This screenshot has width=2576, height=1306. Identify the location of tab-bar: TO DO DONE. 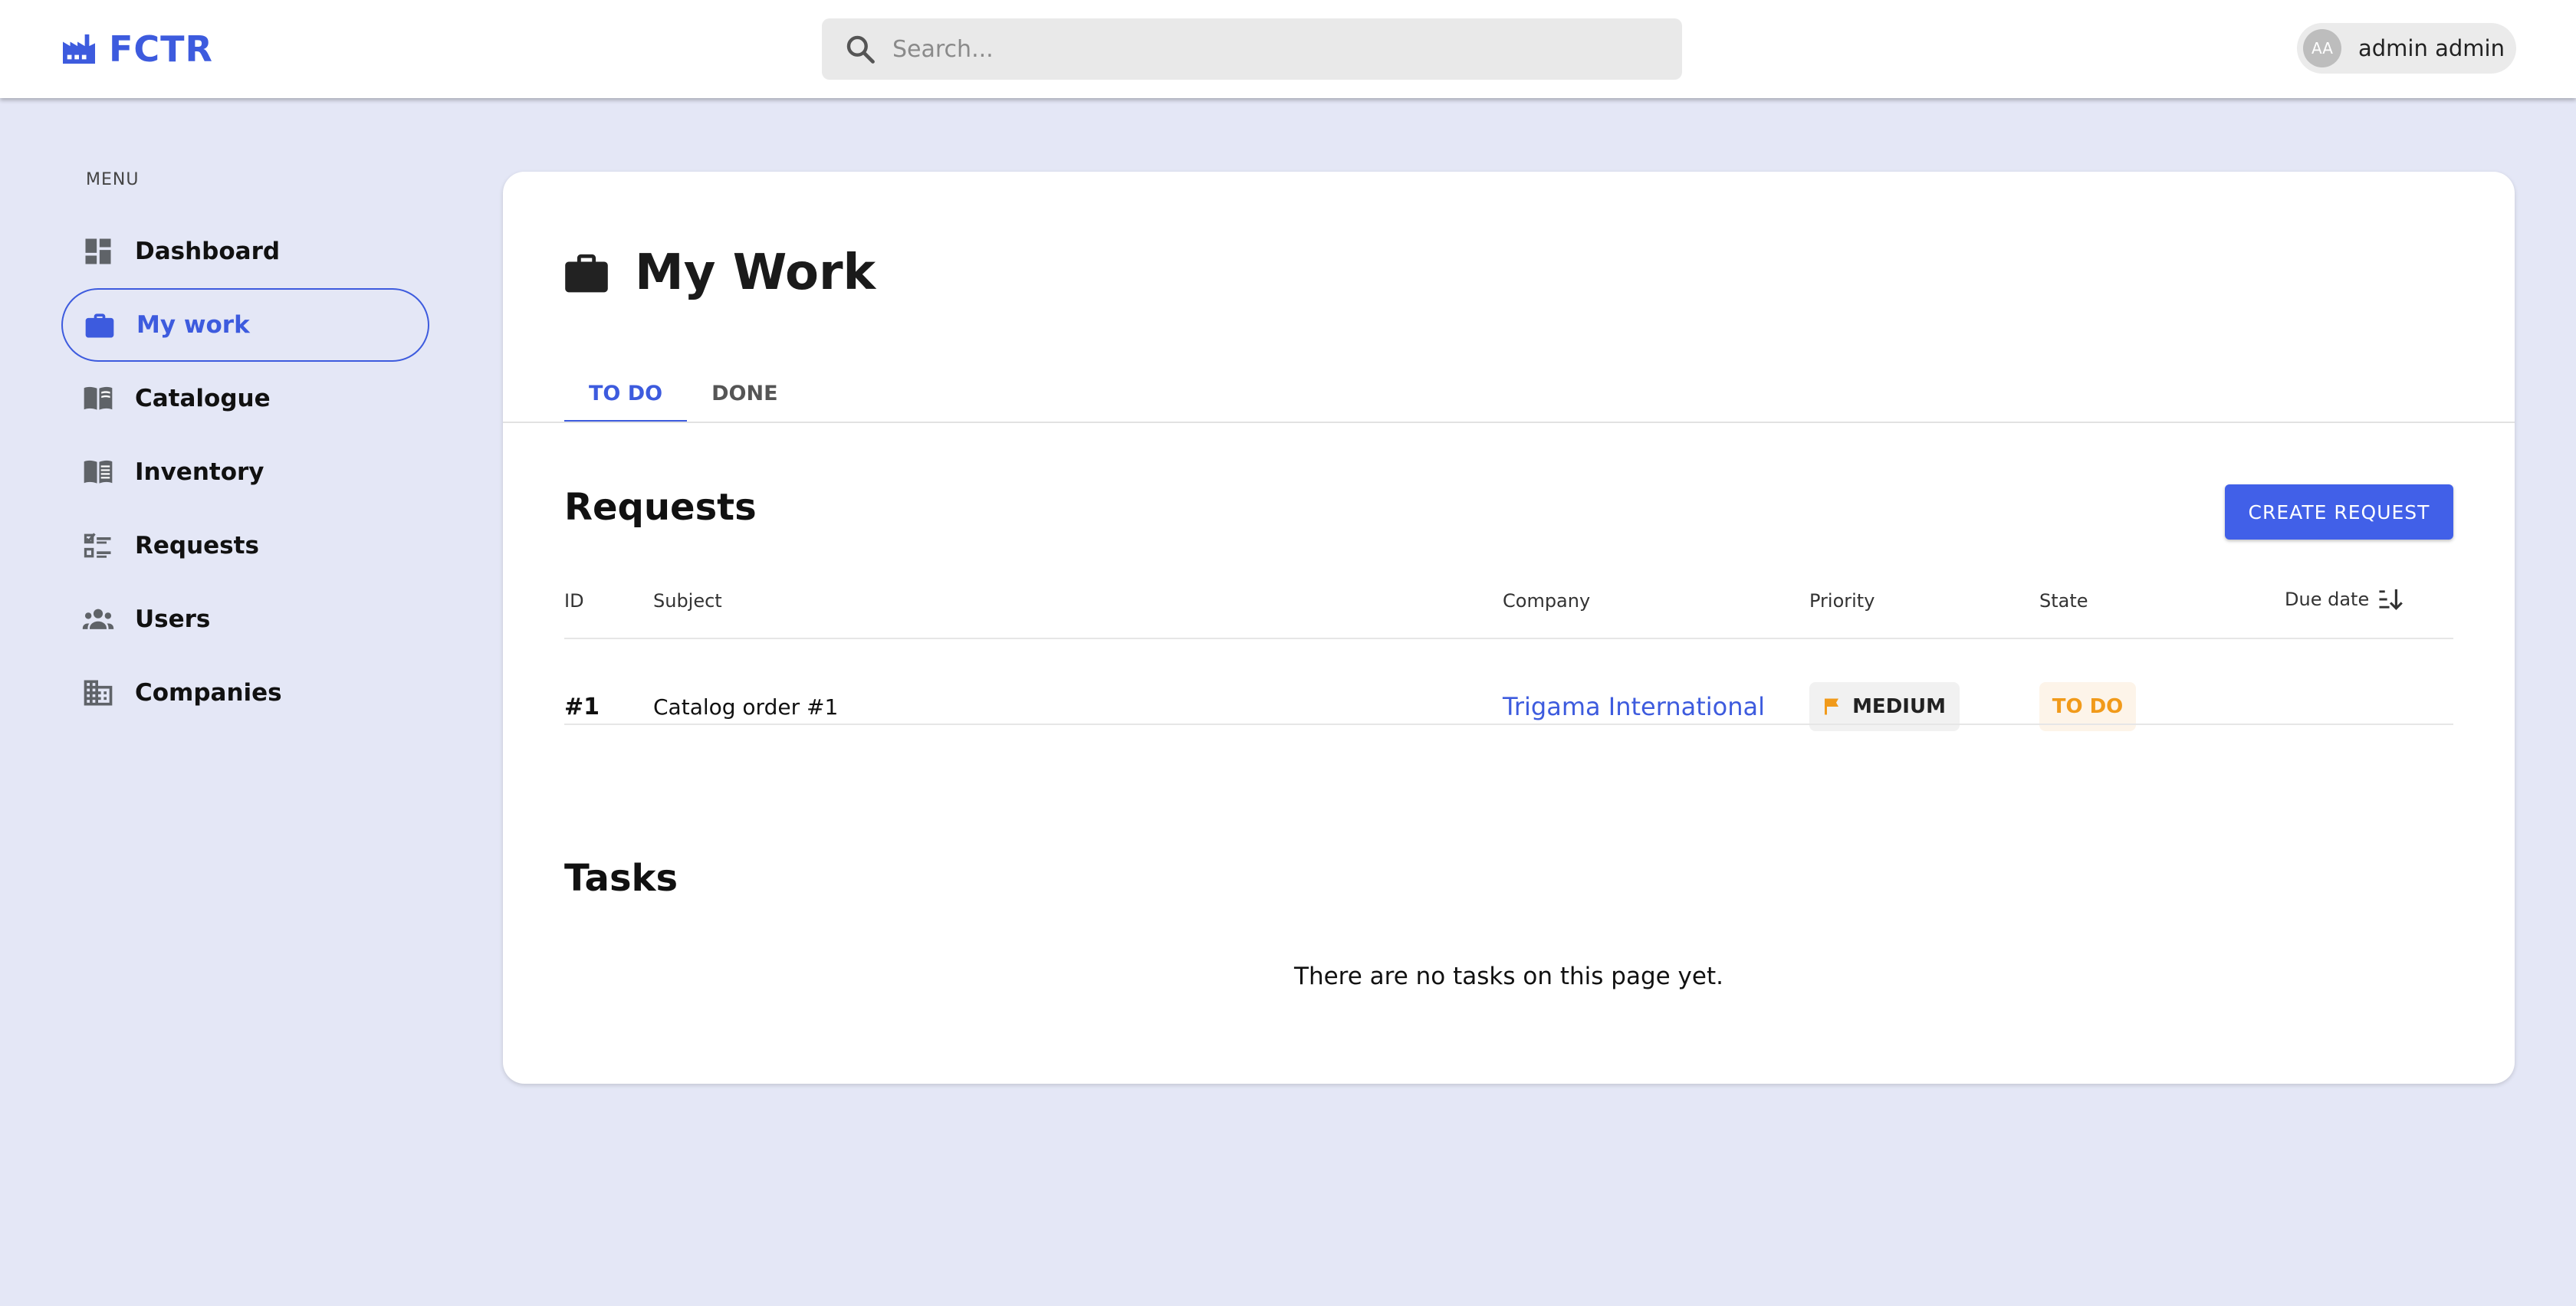
(683, 393).